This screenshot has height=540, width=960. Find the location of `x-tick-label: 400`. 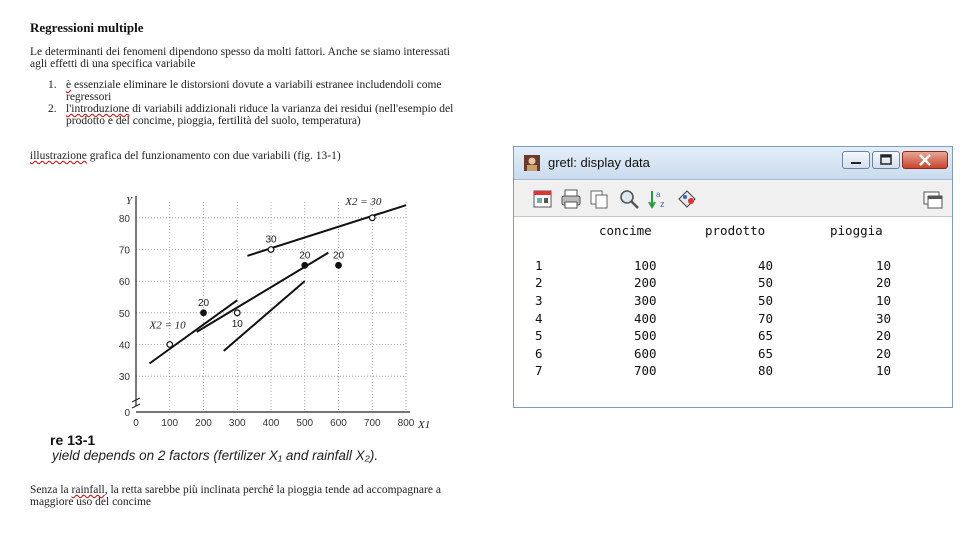

x-tick-label: 400 is located at coordinates (271, 423).